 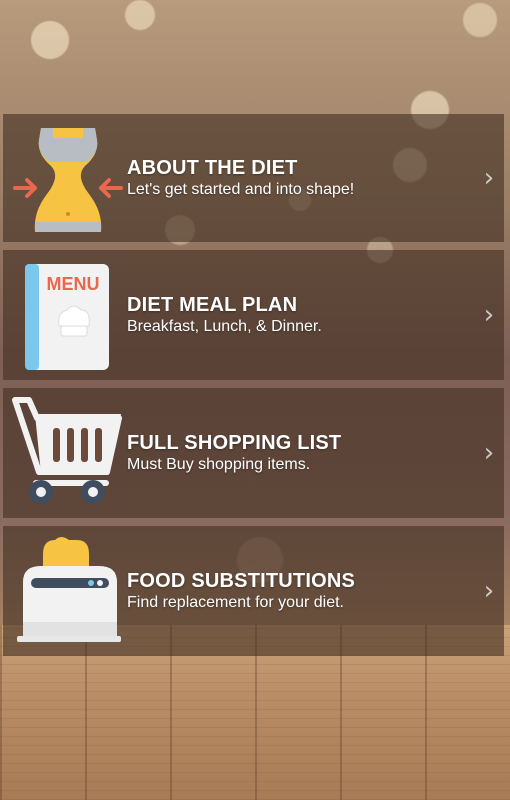 I want to click on menu-item-subtitle: Must Buy shopping items., so click(x=219, y=464).